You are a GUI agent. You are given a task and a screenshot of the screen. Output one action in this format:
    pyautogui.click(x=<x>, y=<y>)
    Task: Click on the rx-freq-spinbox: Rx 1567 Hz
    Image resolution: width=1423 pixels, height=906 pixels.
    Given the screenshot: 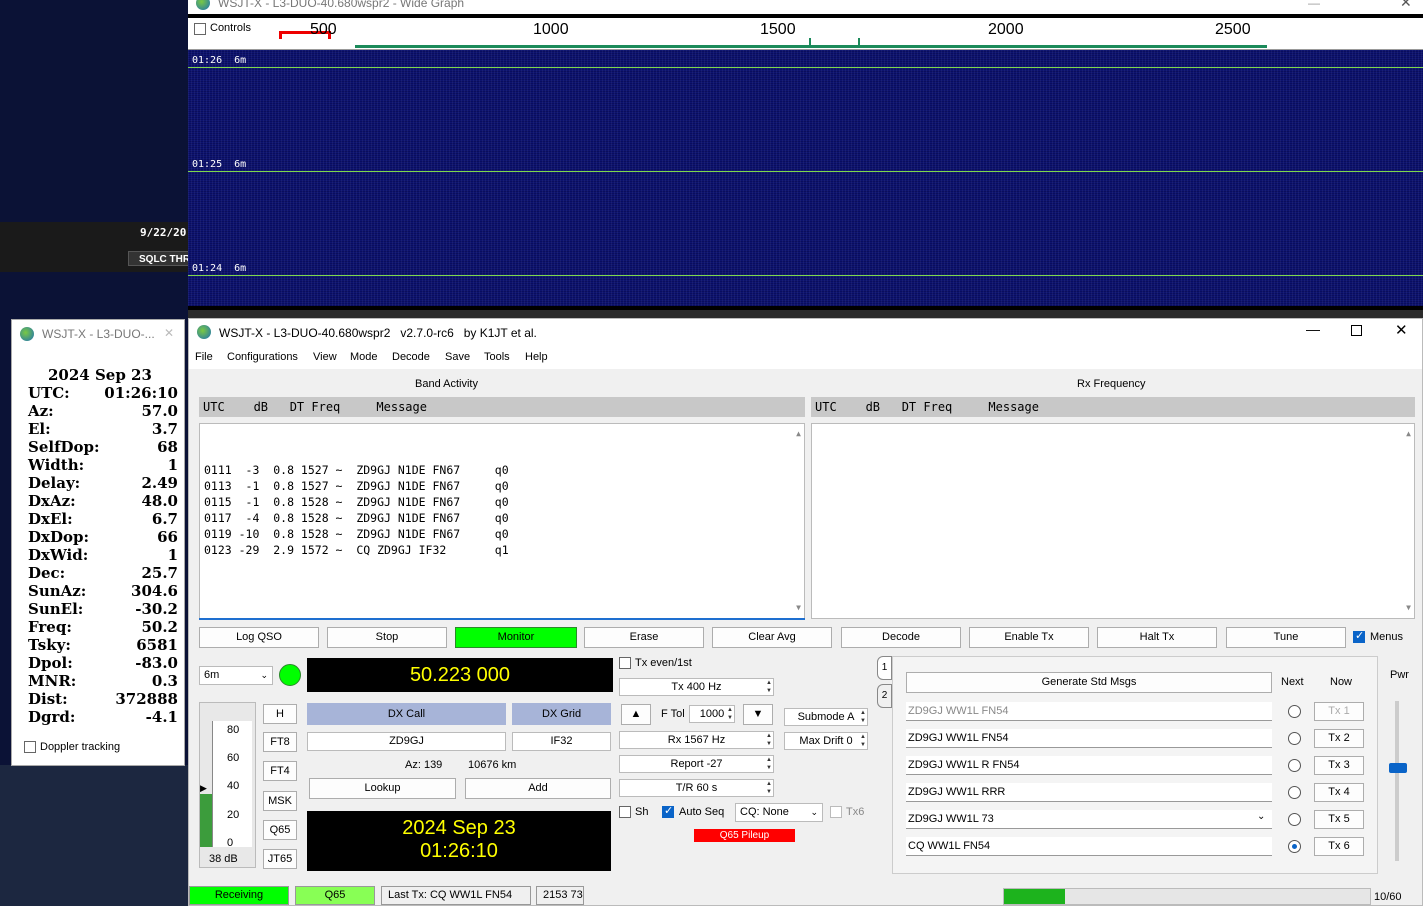 What is the action you would take?
    pyautogui.click(x=696, y=740)
    